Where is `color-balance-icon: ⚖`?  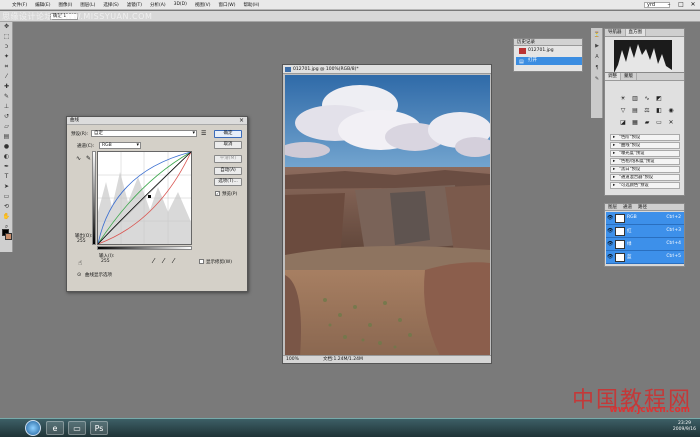 color-balance-icon: ⚖ is located at coordinates (647, 111).